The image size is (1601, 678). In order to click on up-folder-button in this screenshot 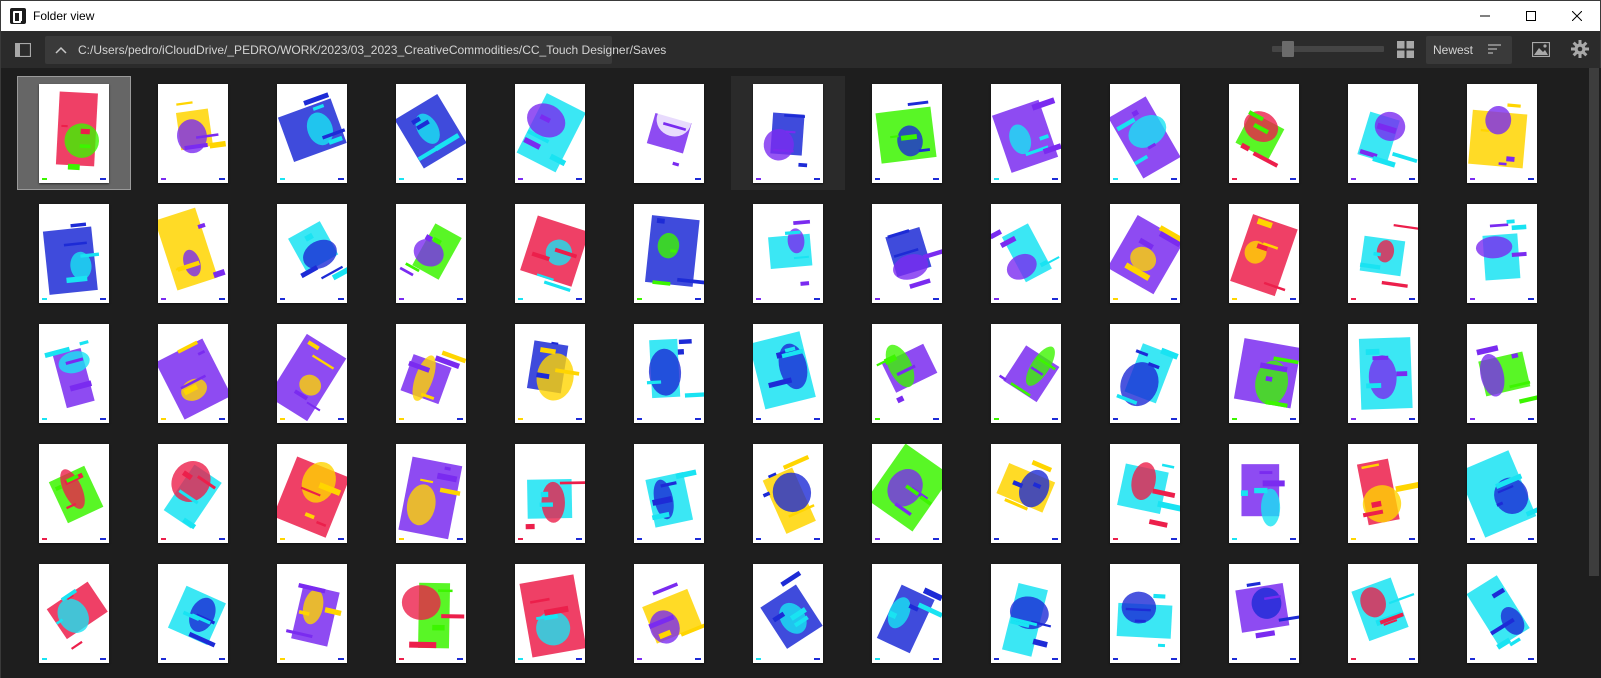, I will do `click(61, 53)`.